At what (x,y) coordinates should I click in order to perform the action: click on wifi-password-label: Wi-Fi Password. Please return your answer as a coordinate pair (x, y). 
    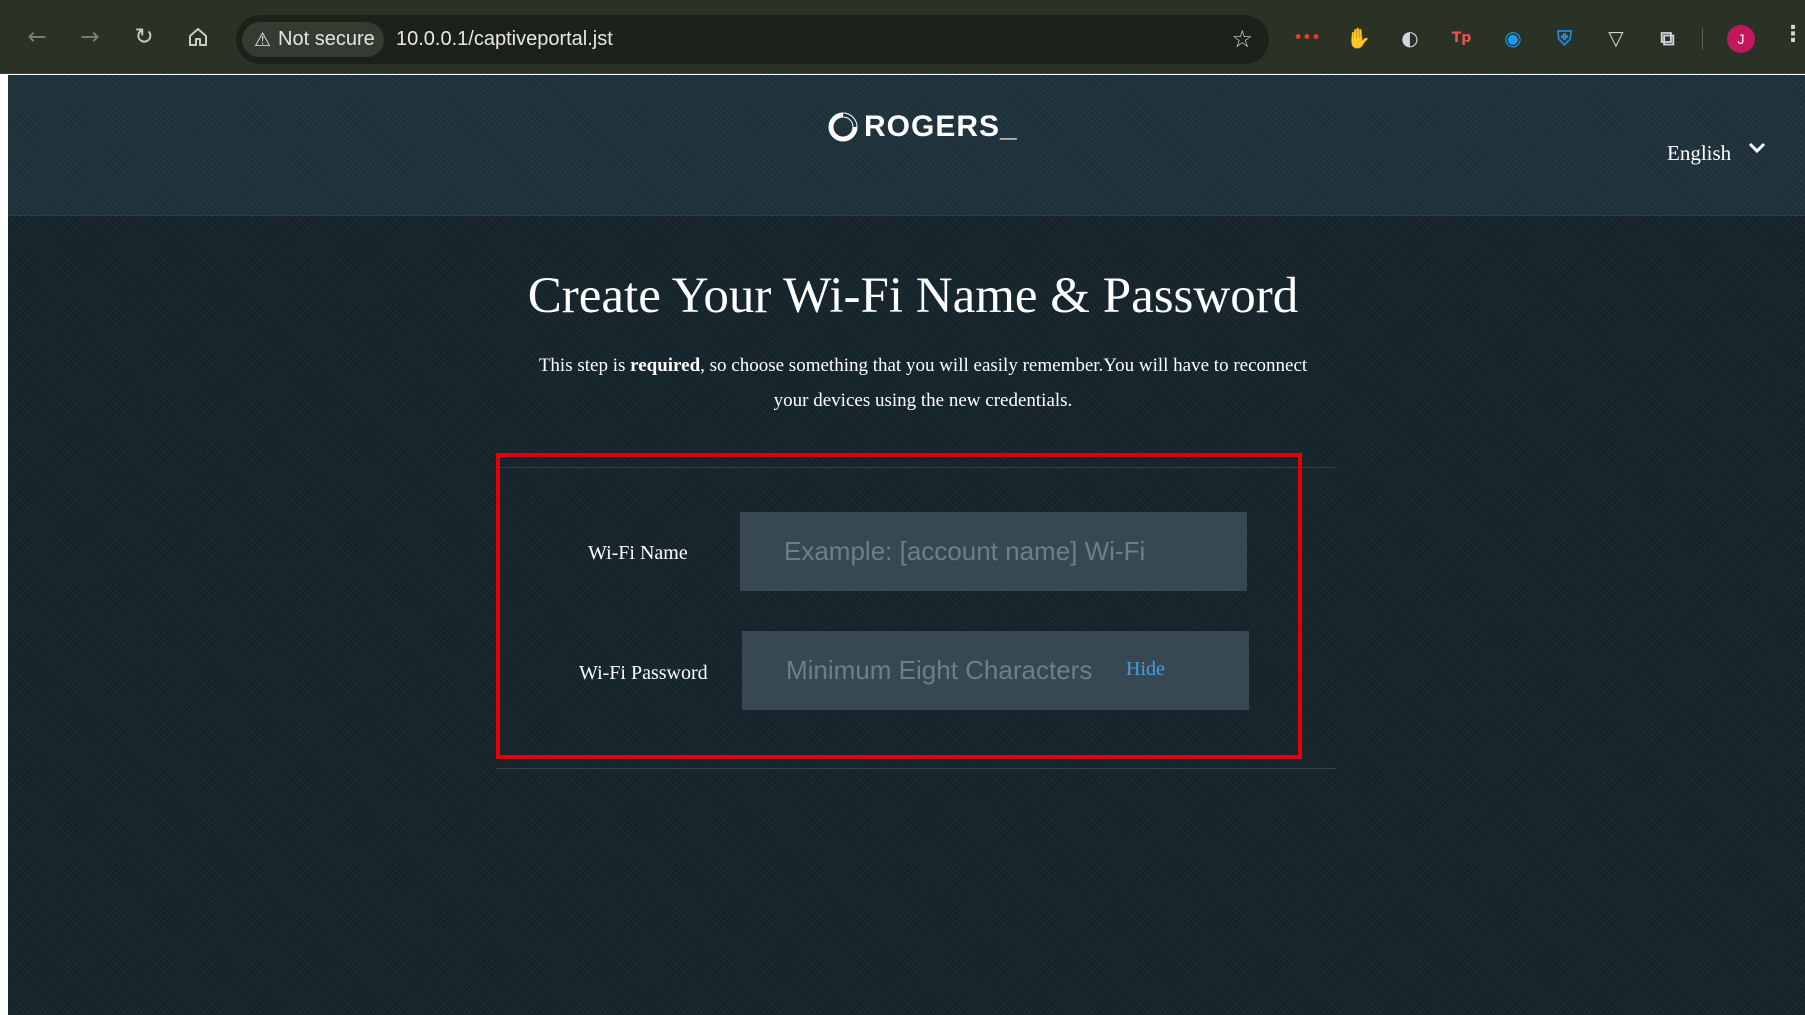
    Looking at the image, I should click on (643, 673).